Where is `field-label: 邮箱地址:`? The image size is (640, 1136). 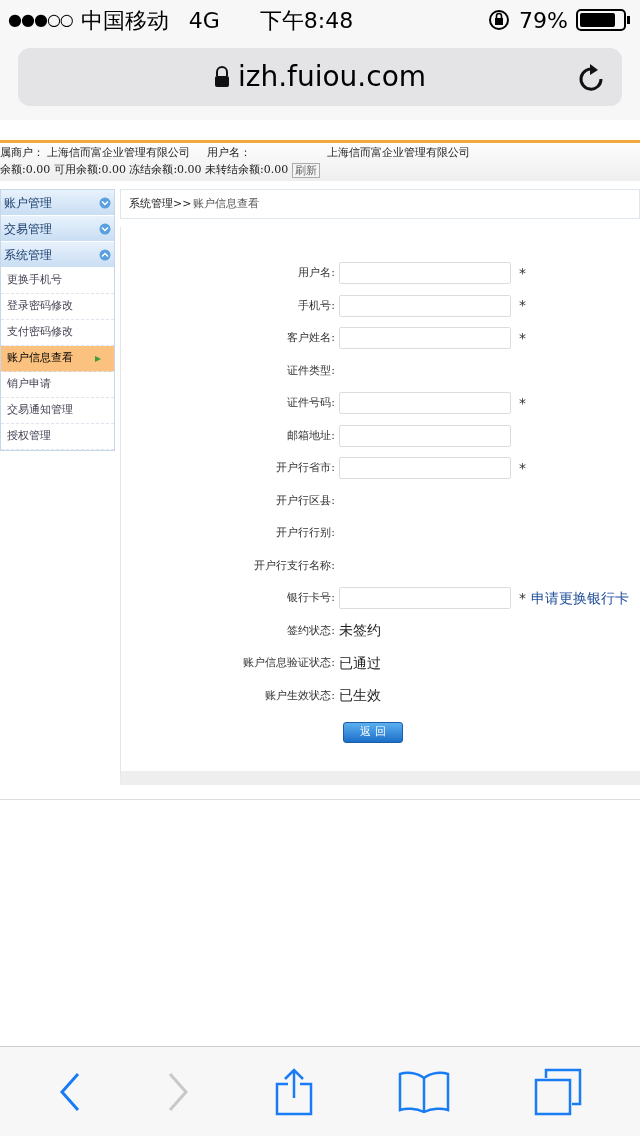 field-label: 邮箱地址: is located at coordinates (311, 435).